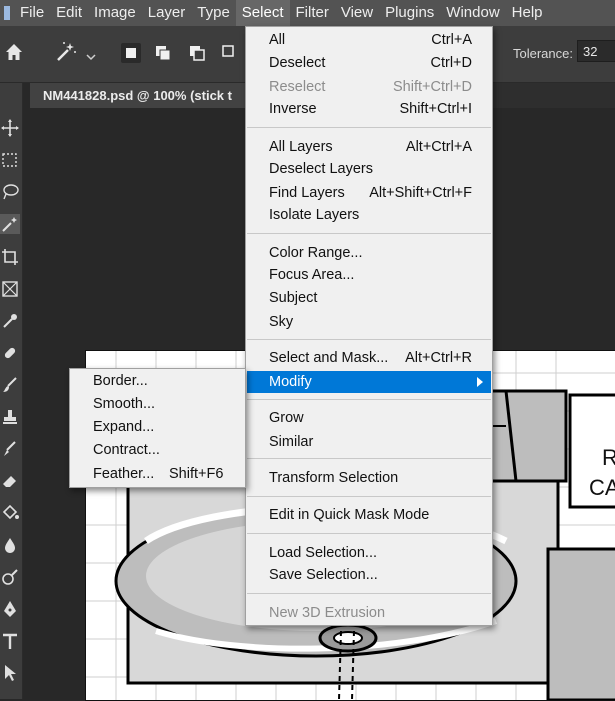 This screenshot has width=615, height=701. Describe the element at coordinates (230, 53) in the screenshot. I see `intersect-selection-icon` at that location.